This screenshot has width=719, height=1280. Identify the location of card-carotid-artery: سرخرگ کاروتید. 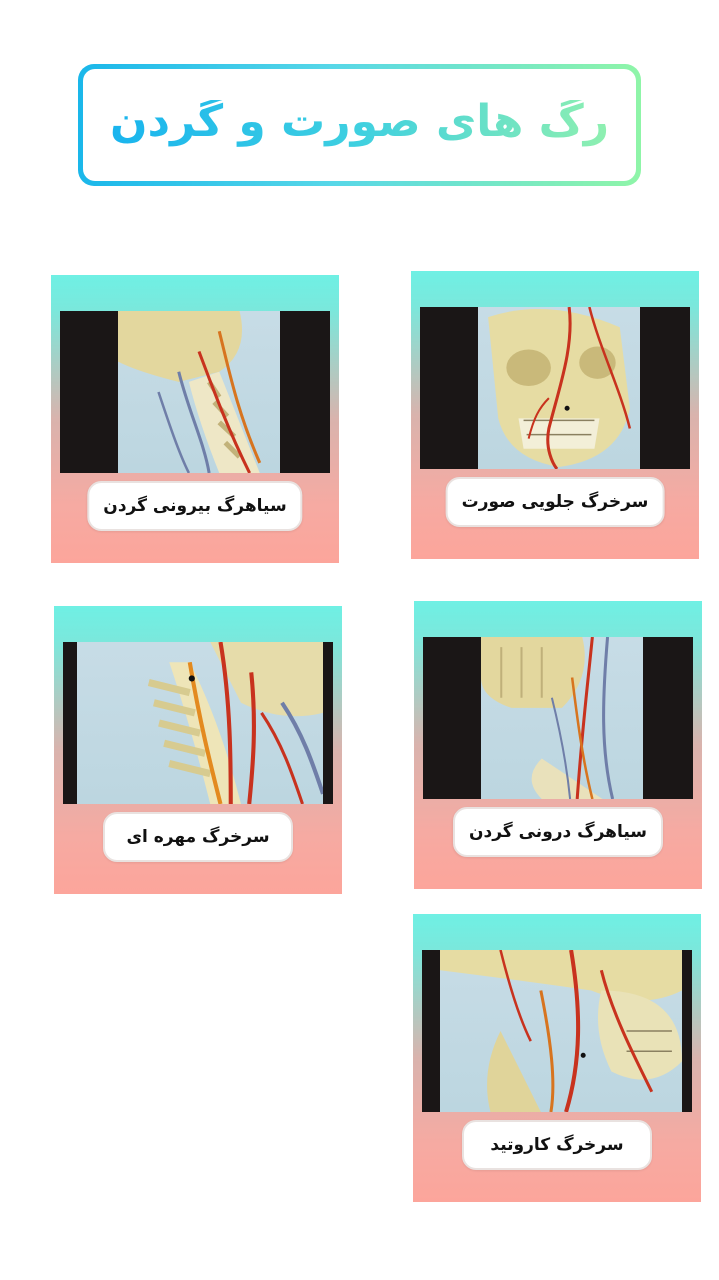
(557, 1058).